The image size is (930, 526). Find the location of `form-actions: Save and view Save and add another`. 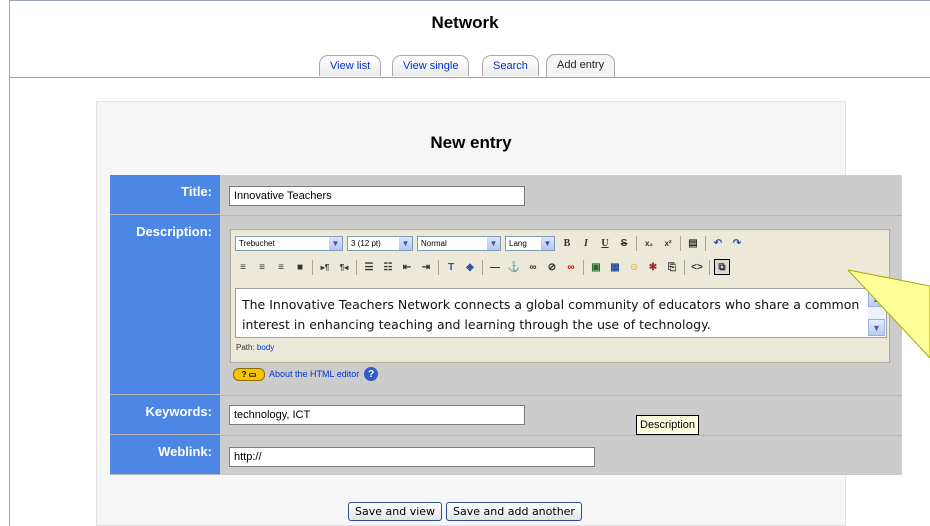

form-actions: Save and view Save and add another is located at coordinates (465, 511).